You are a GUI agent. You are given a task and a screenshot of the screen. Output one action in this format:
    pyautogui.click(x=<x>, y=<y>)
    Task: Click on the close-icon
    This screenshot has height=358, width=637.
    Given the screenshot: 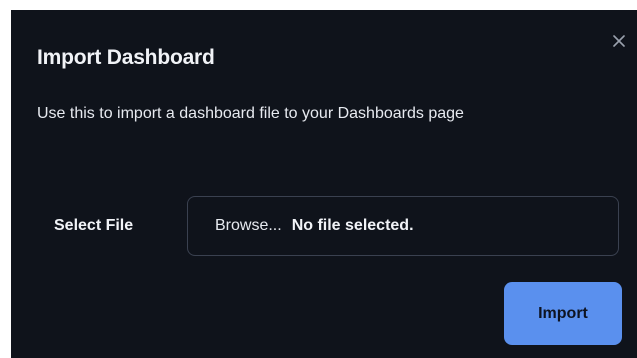 What is the action you would take?
    pyautogui.click(x=619, y=41)
    